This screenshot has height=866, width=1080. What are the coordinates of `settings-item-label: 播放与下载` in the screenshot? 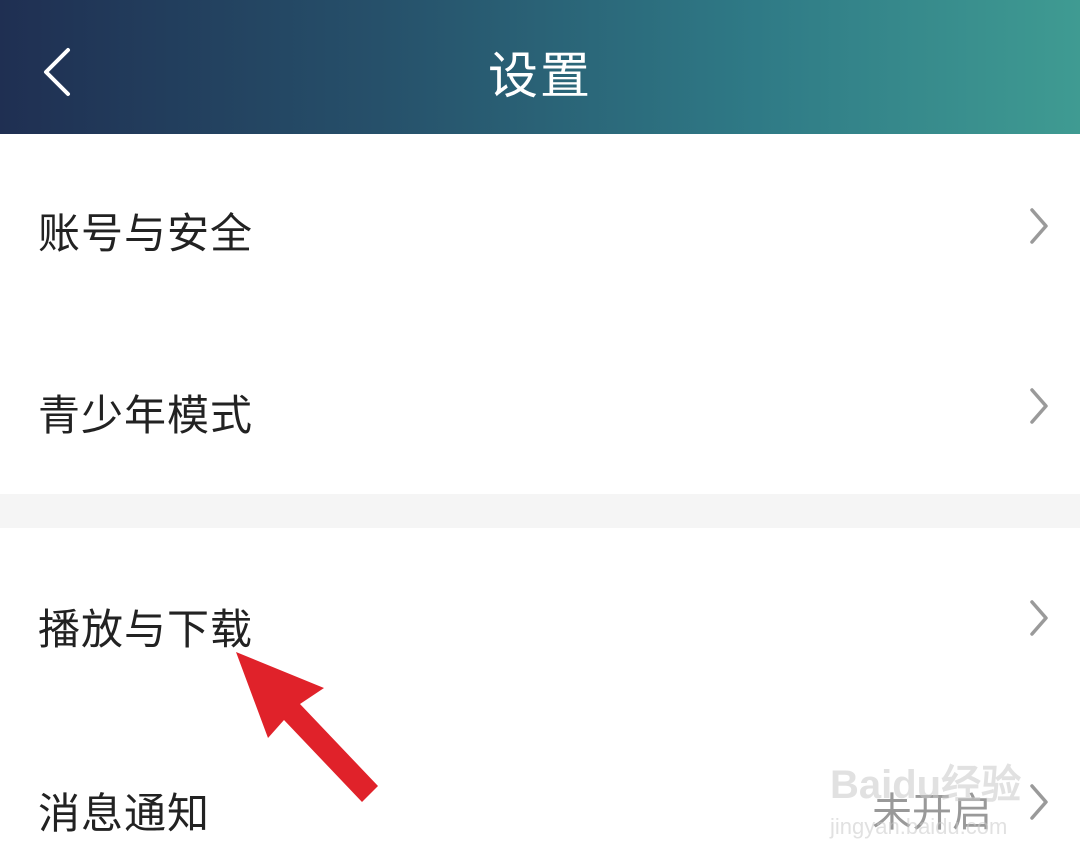 It's located at (146, 629).